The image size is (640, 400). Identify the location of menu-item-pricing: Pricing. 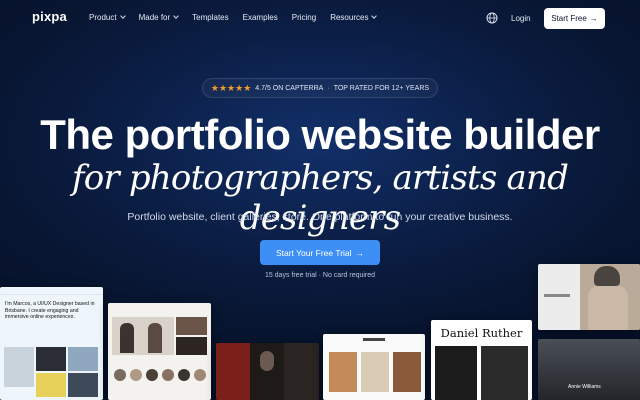
(304, 17).